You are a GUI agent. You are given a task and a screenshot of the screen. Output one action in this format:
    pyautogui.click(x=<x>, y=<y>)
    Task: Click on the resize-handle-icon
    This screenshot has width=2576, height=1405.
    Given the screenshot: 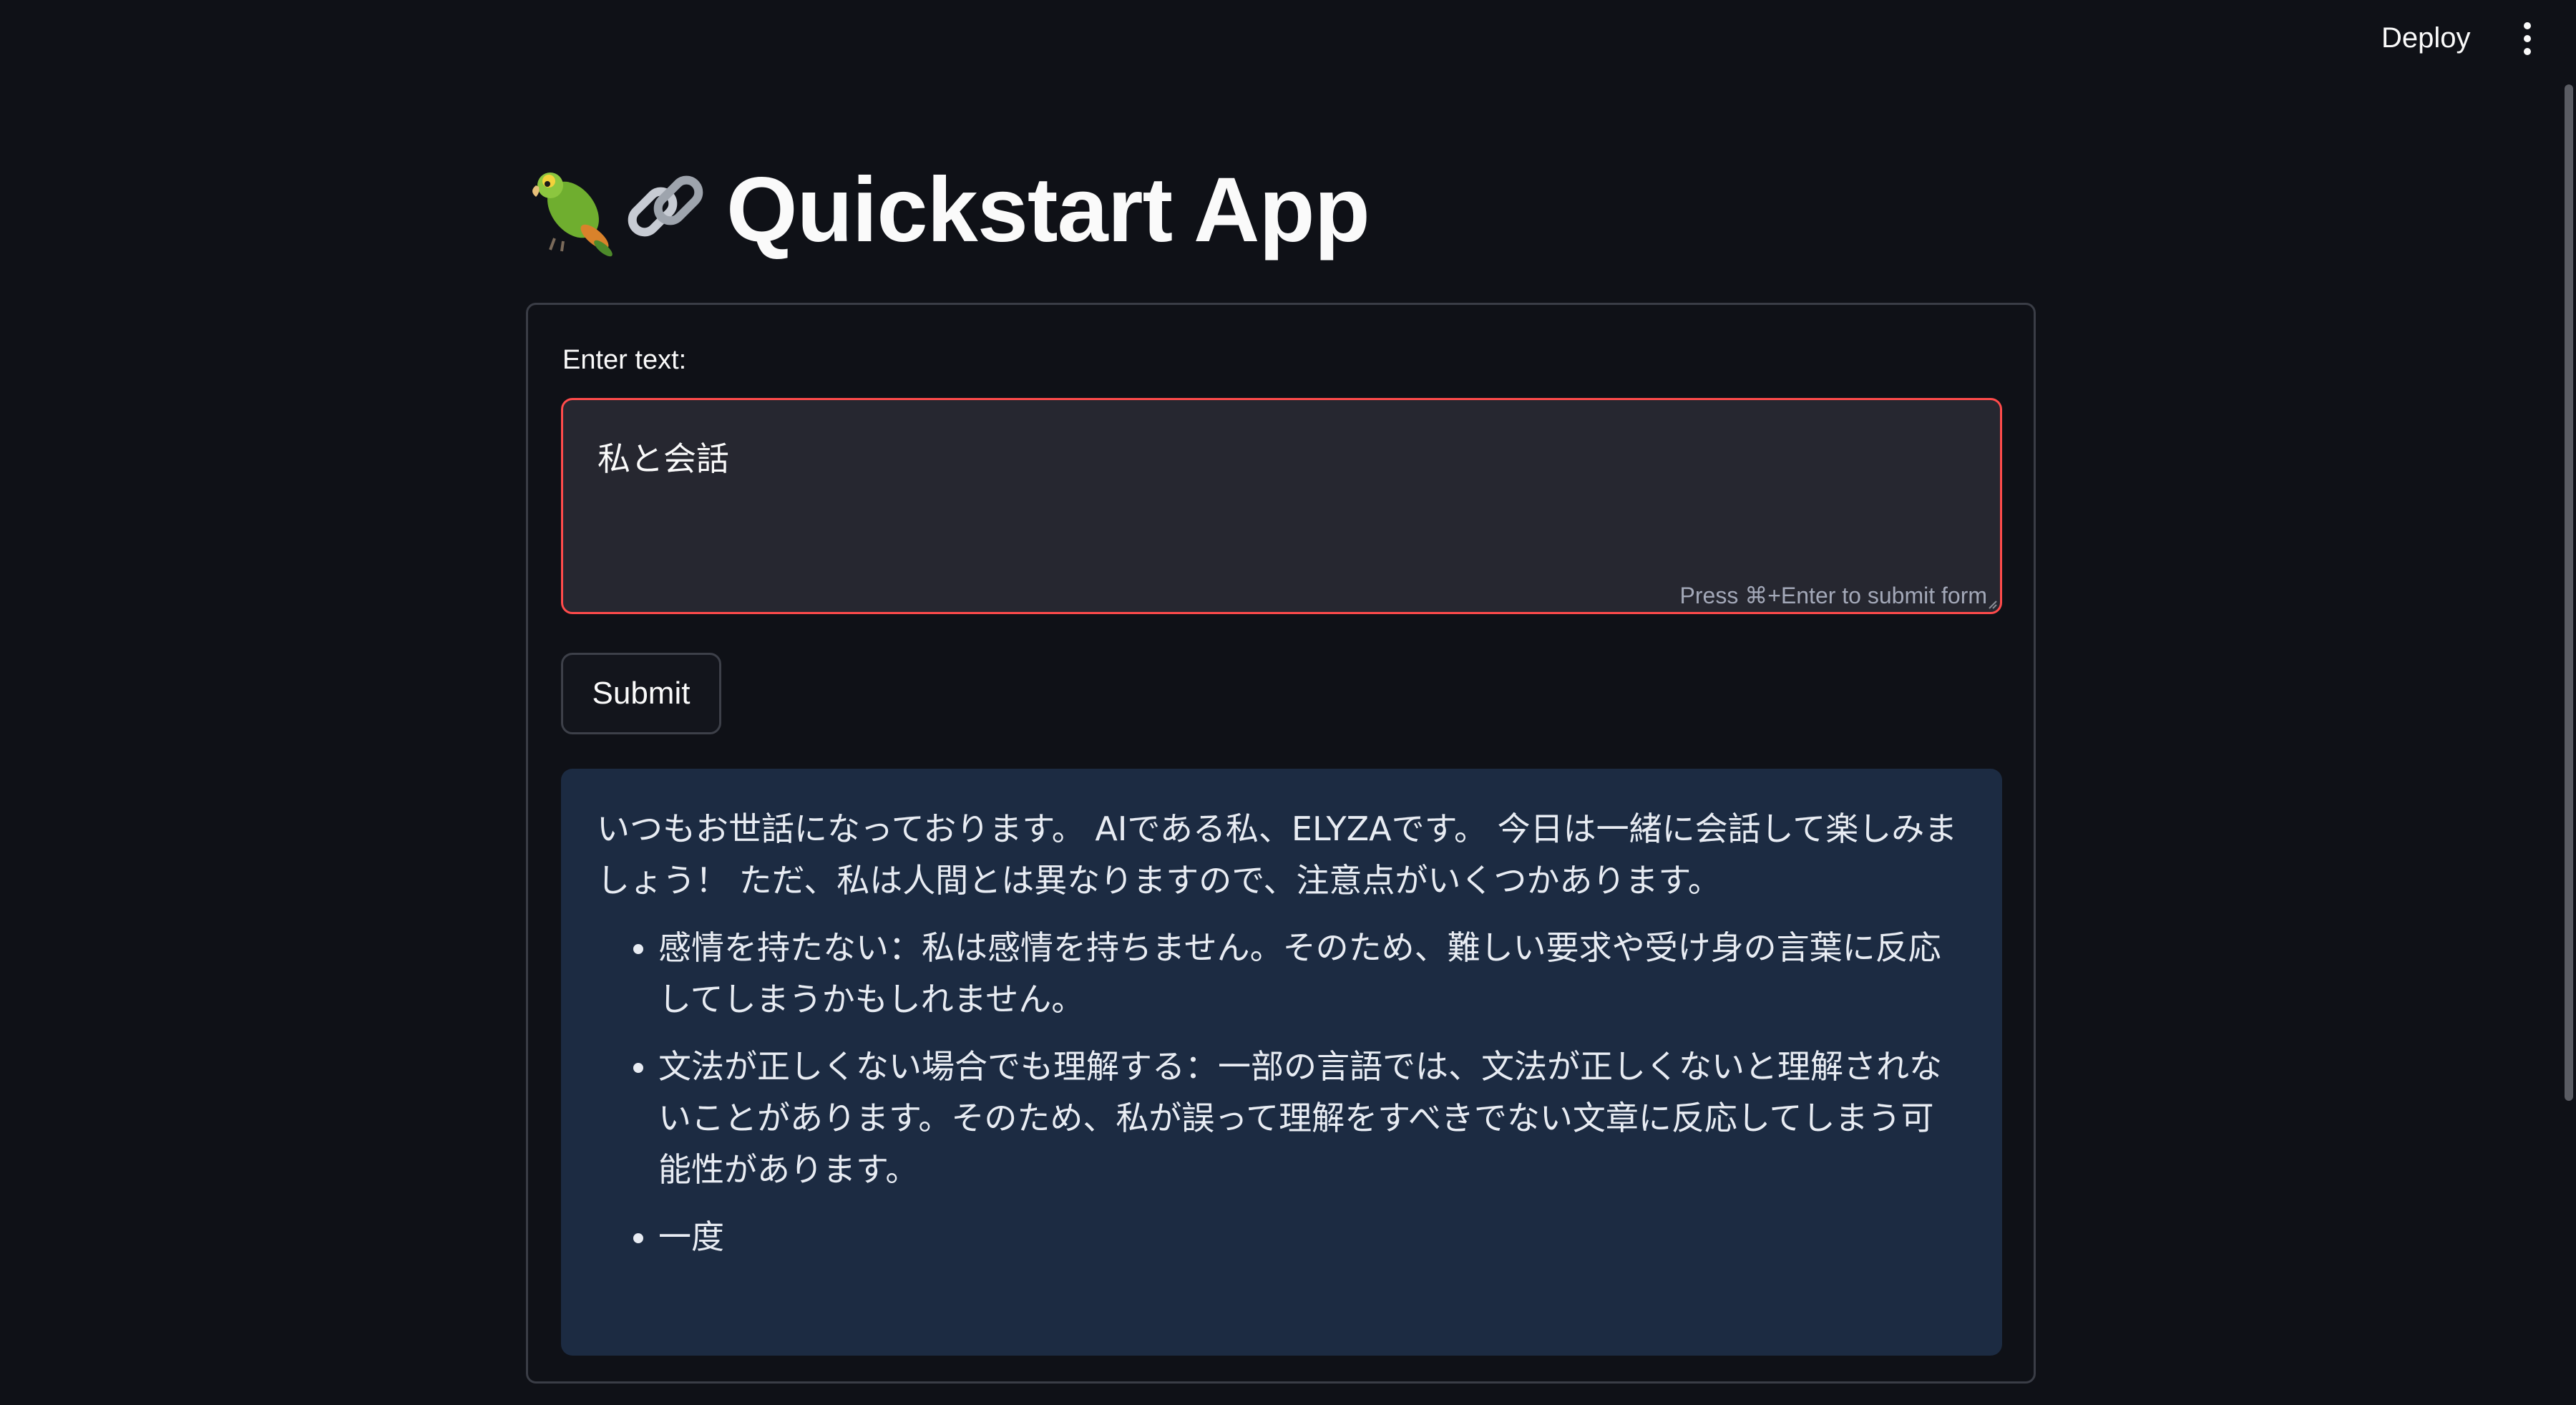 What is the action you would take?
    pyautogui.click(x=1991, y=603)
    